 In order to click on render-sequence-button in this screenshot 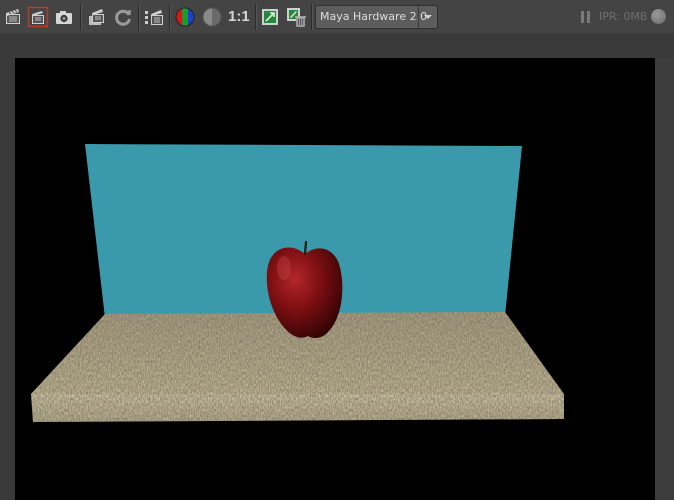, I will do `click(97, 17)`.